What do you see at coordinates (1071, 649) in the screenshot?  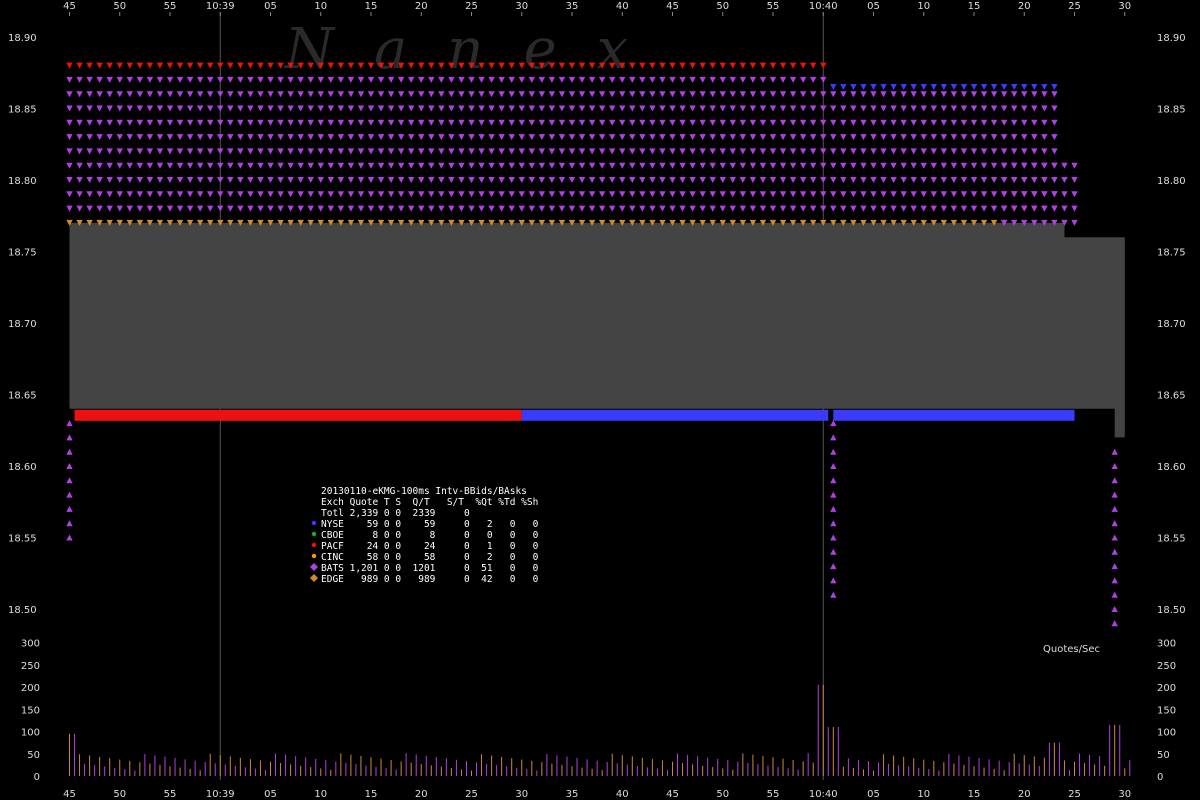 I see `rate-axis-label: Quotes/Sec` at bounding box center [1071, 649].